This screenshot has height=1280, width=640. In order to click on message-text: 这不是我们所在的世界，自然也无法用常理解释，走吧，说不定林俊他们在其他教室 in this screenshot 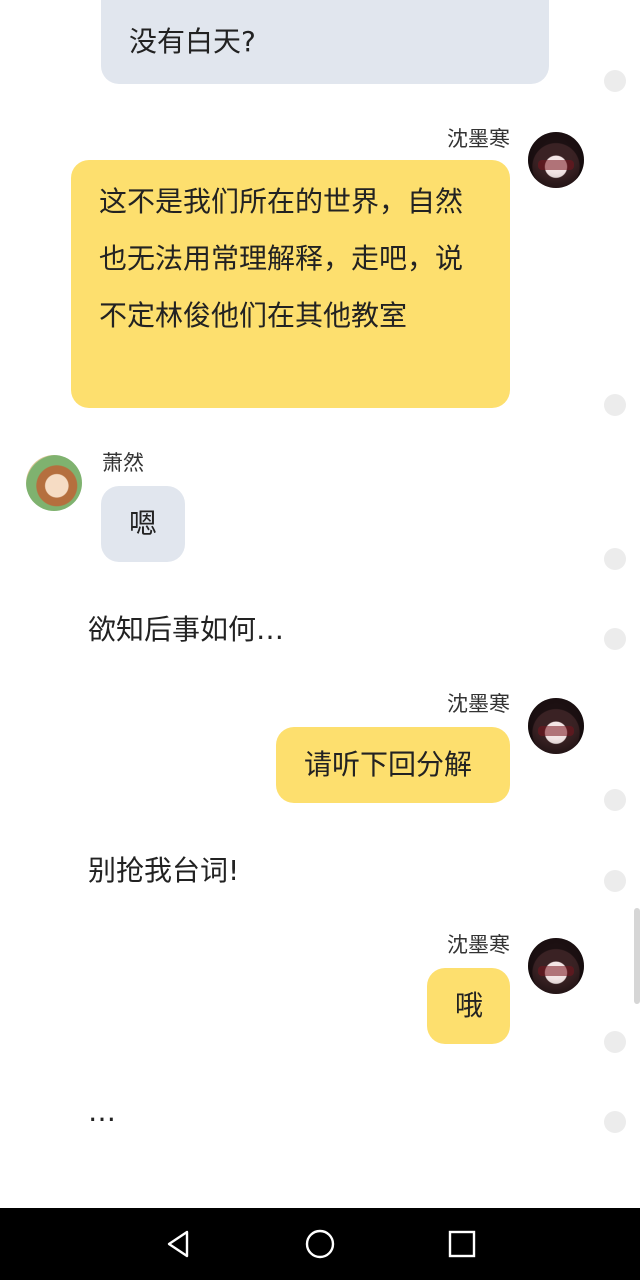, I will do `click(281, 258)`.